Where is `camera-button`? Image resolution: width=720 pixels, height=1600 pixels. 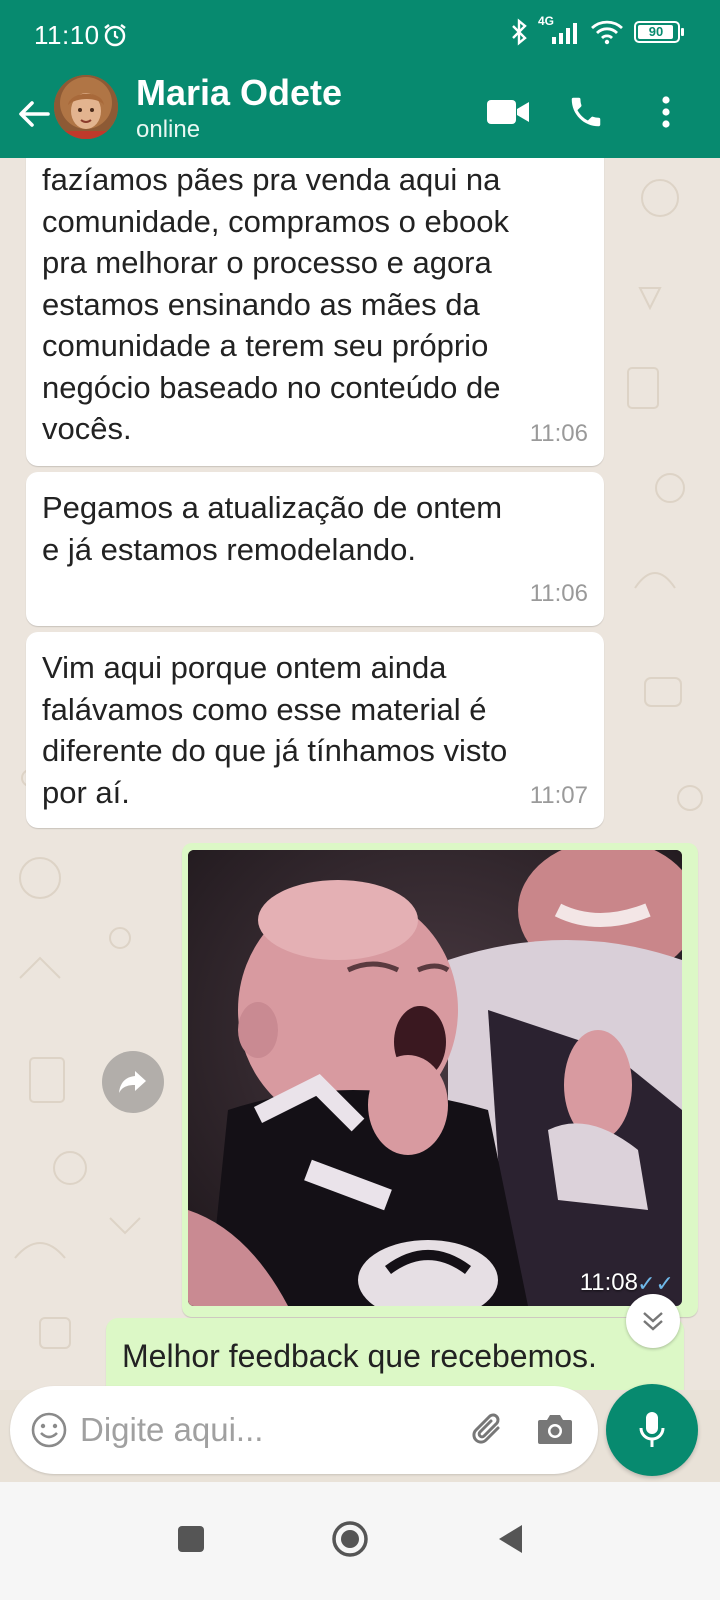 camera-button is located at coordinates (555, 1431).